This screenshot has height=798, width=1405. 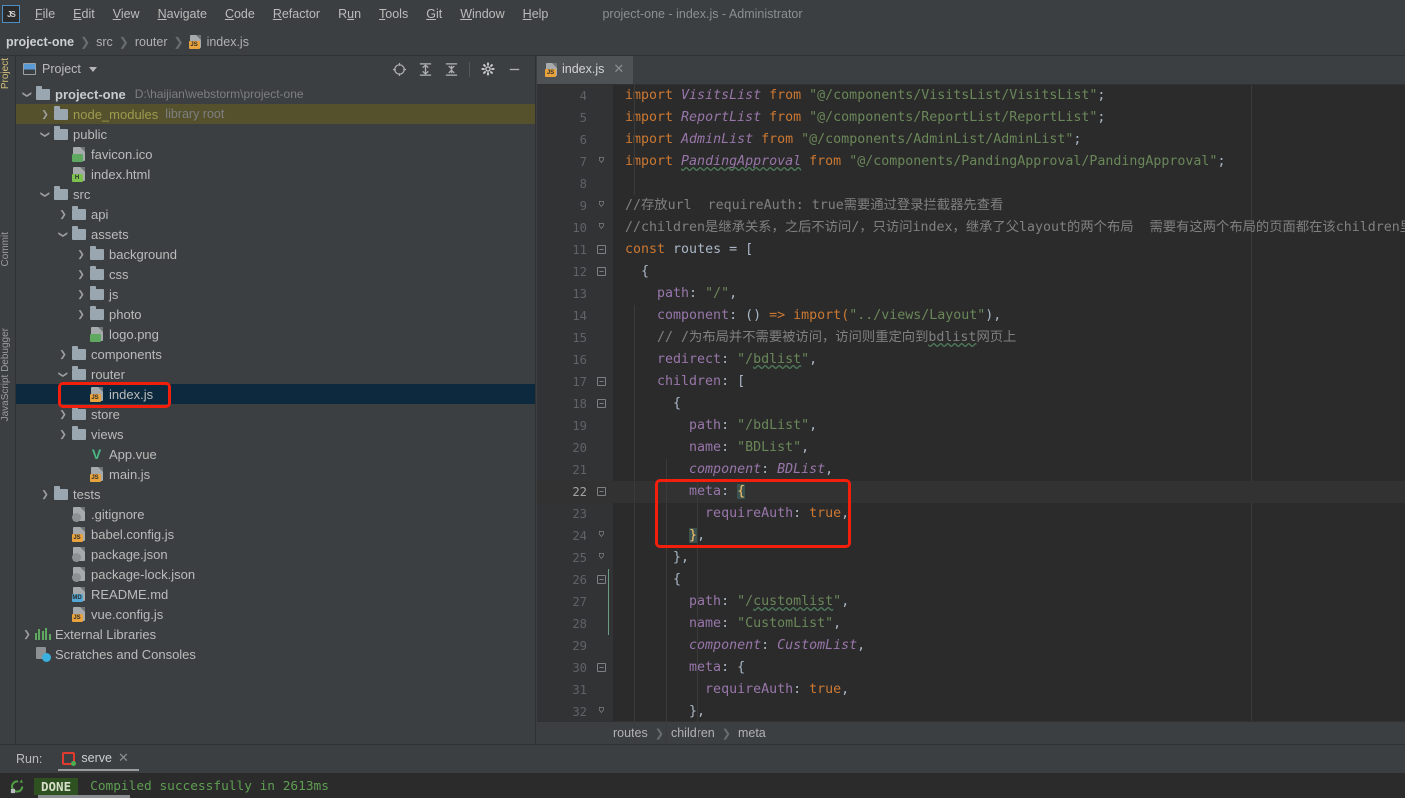 What do you see at coordinates (240, 14) in the screenshot?
I see `menu-code: Code` at bounding box center [240, 14].